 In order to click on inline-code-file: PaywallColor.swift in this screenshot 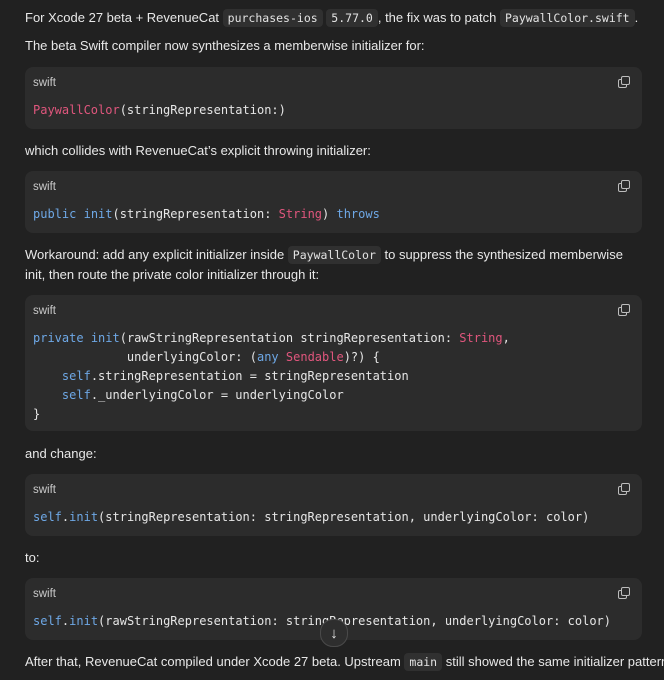, I will do `click(567, 18)`.